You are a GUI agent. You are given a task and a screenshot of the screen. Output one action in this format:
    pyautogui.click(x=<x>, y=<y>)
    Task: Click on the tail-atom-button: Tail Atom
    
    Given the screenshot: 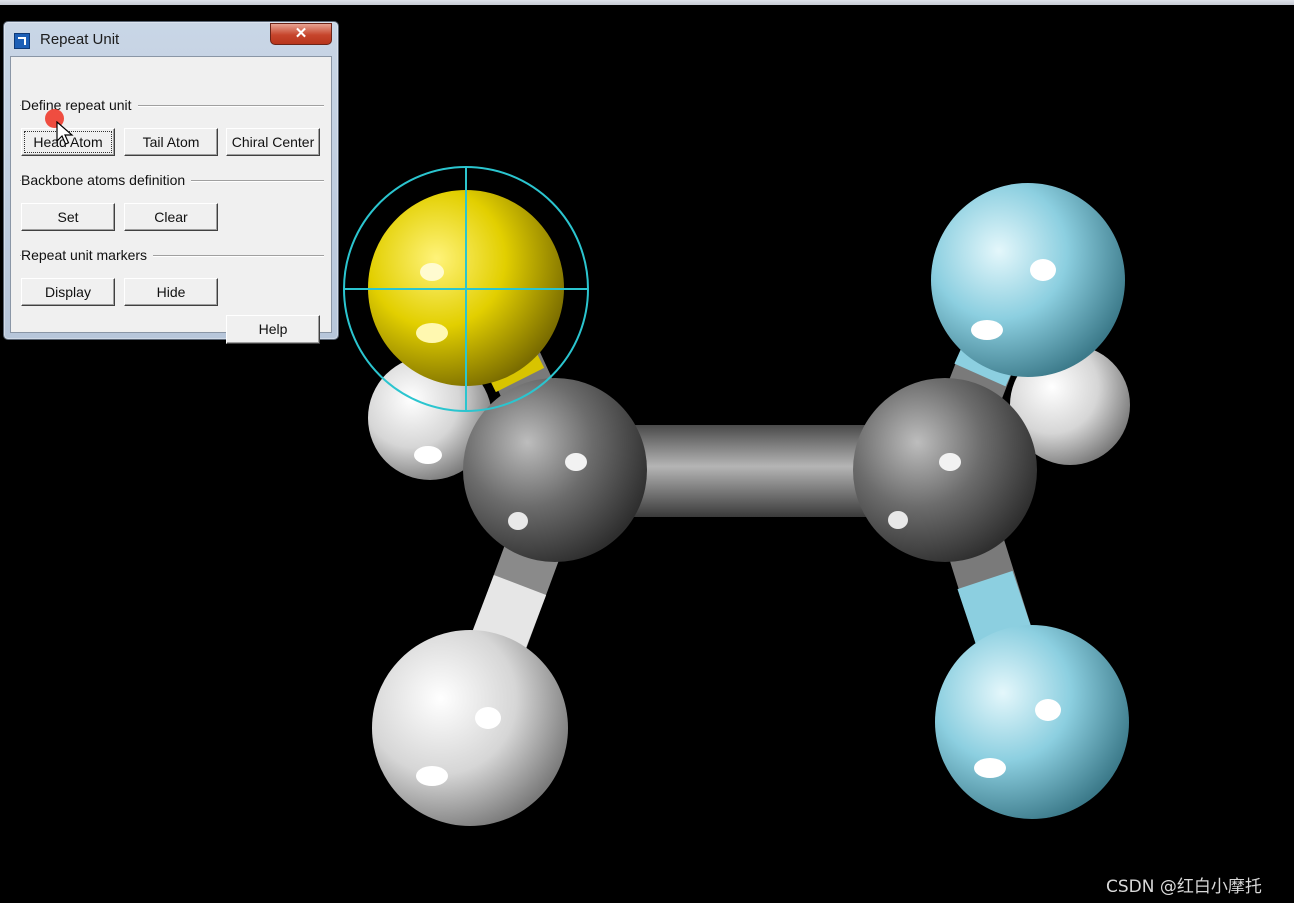 What is the action you would take?
    pyautogui.click(x=171, y=142)
    